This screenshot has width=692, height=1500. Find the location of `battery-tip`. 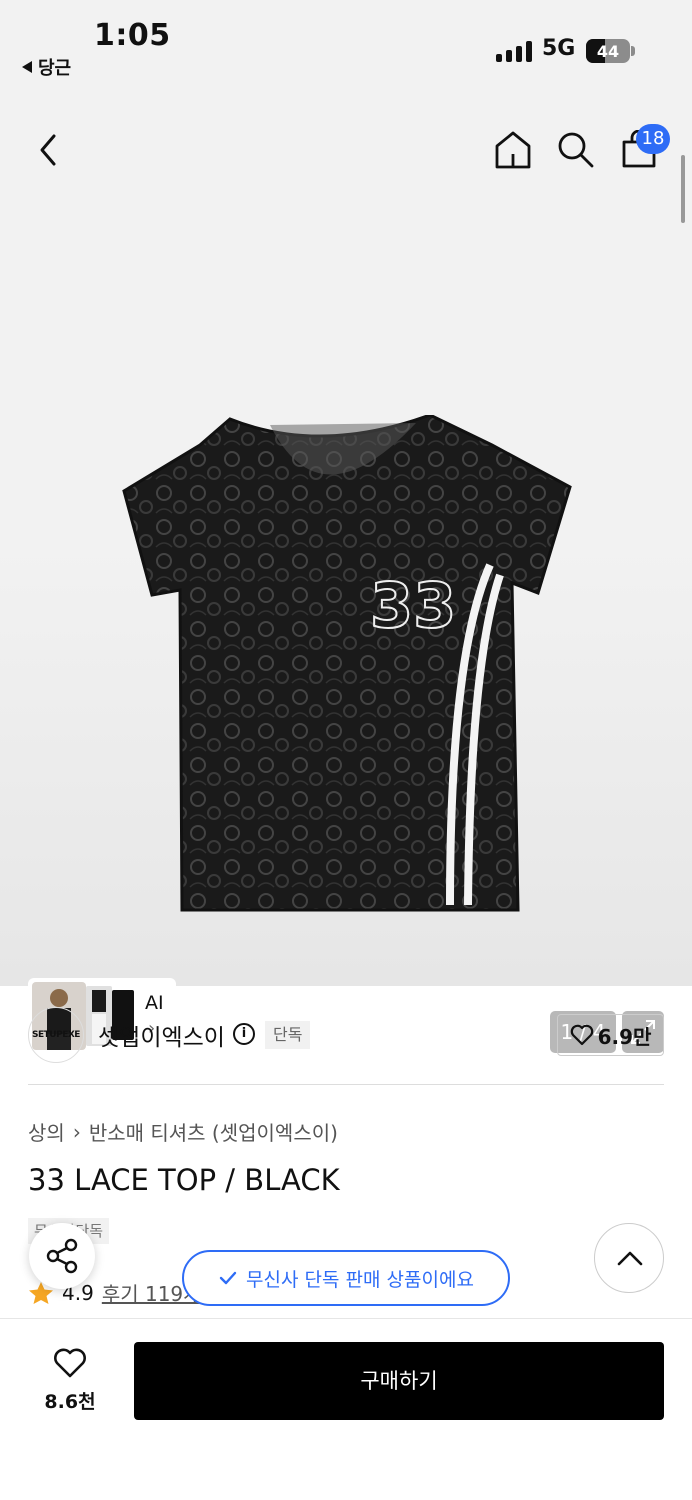

battery-tip is located at coordinates (633, 51).